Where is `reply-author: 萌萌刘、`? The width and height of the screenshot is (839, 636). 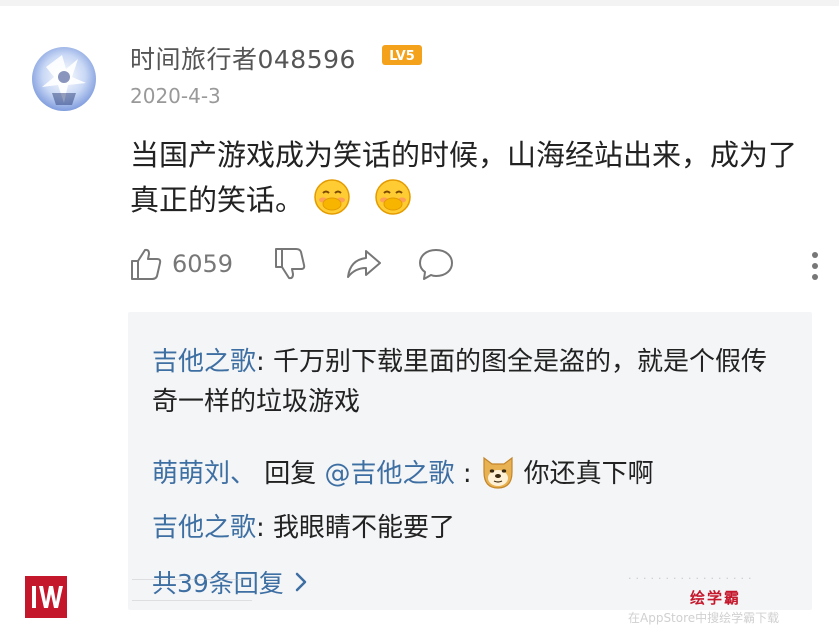
reply-author: 萌萌刘、 is located at coordinates (204, 474).